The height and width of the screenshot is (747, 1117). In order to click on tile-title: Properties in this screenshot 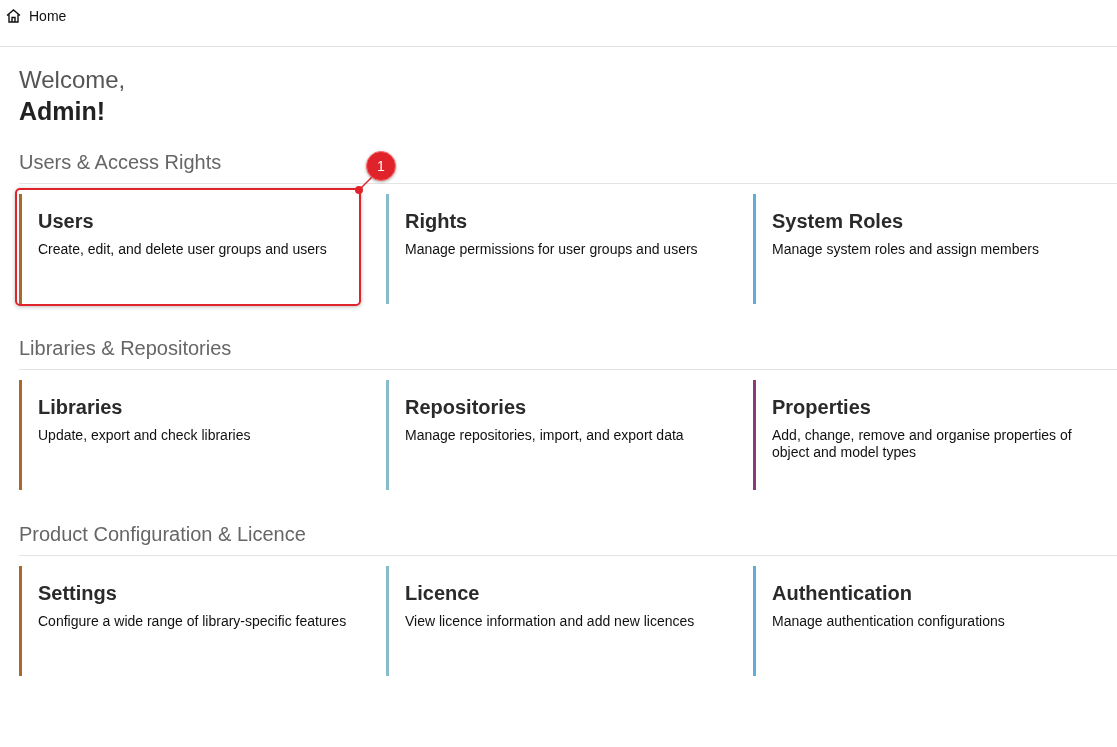, I will do `click(822, 407)`.